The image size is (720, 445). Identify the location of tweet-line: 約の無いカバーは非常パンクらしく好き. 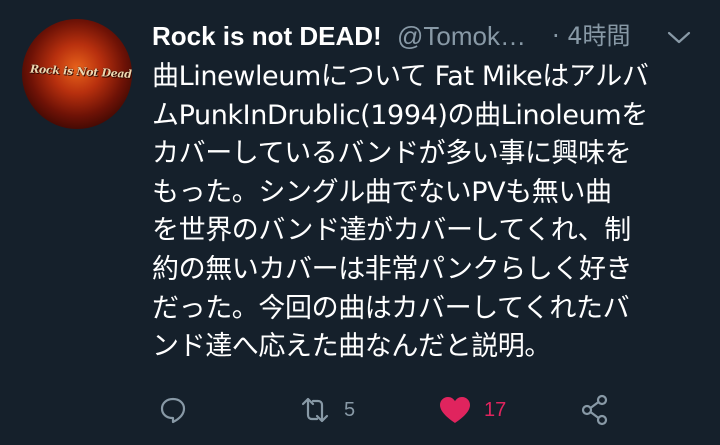
(392, 269).